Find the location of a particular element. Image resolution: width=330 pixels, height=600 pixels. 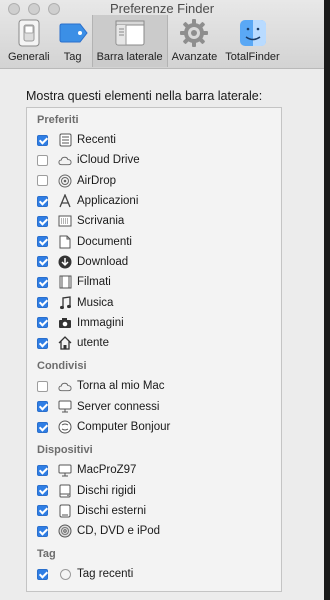

finder-icon is located at coordinates (253, 33).